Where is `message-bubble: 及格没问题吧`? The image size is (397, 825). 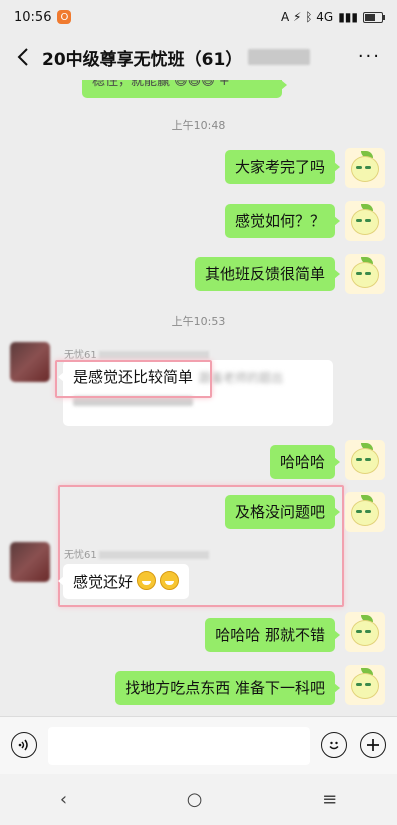 message-bubble: 及格没问题吧 is located at coordinates (282, 512).